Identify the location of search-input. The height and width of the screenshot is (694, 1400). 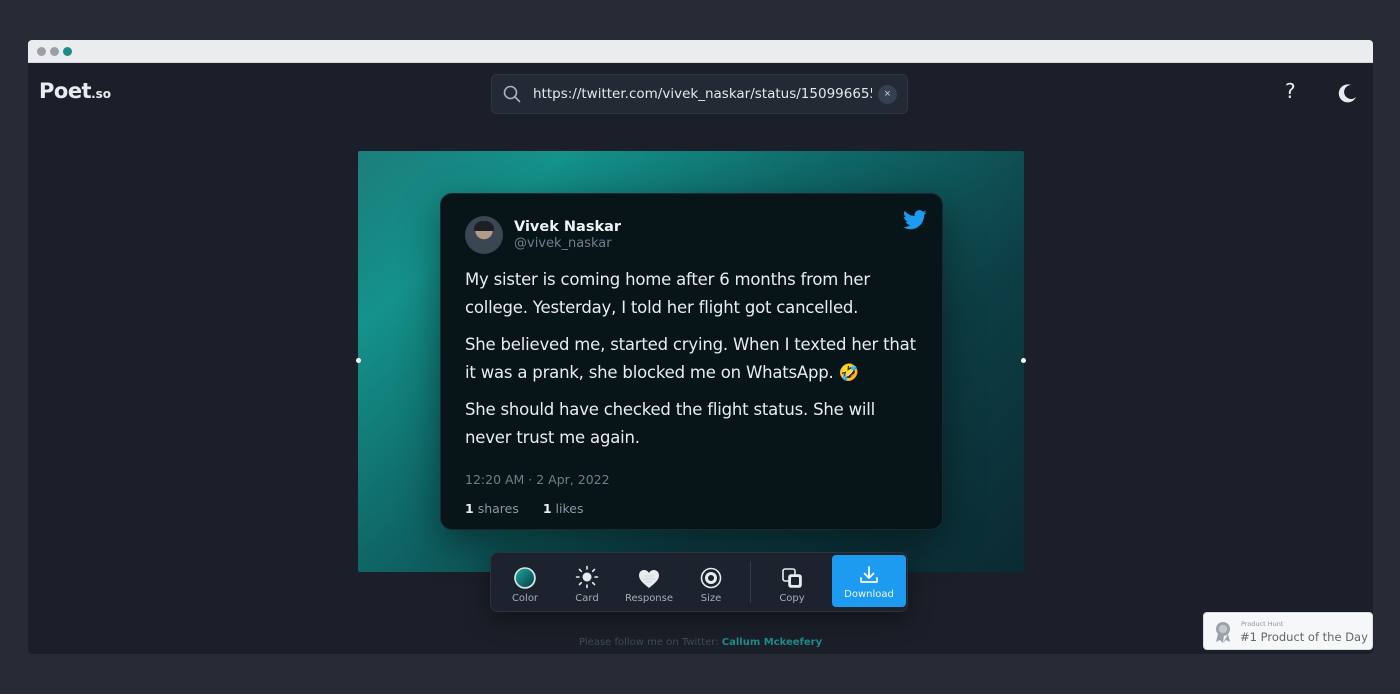
(702, 94).